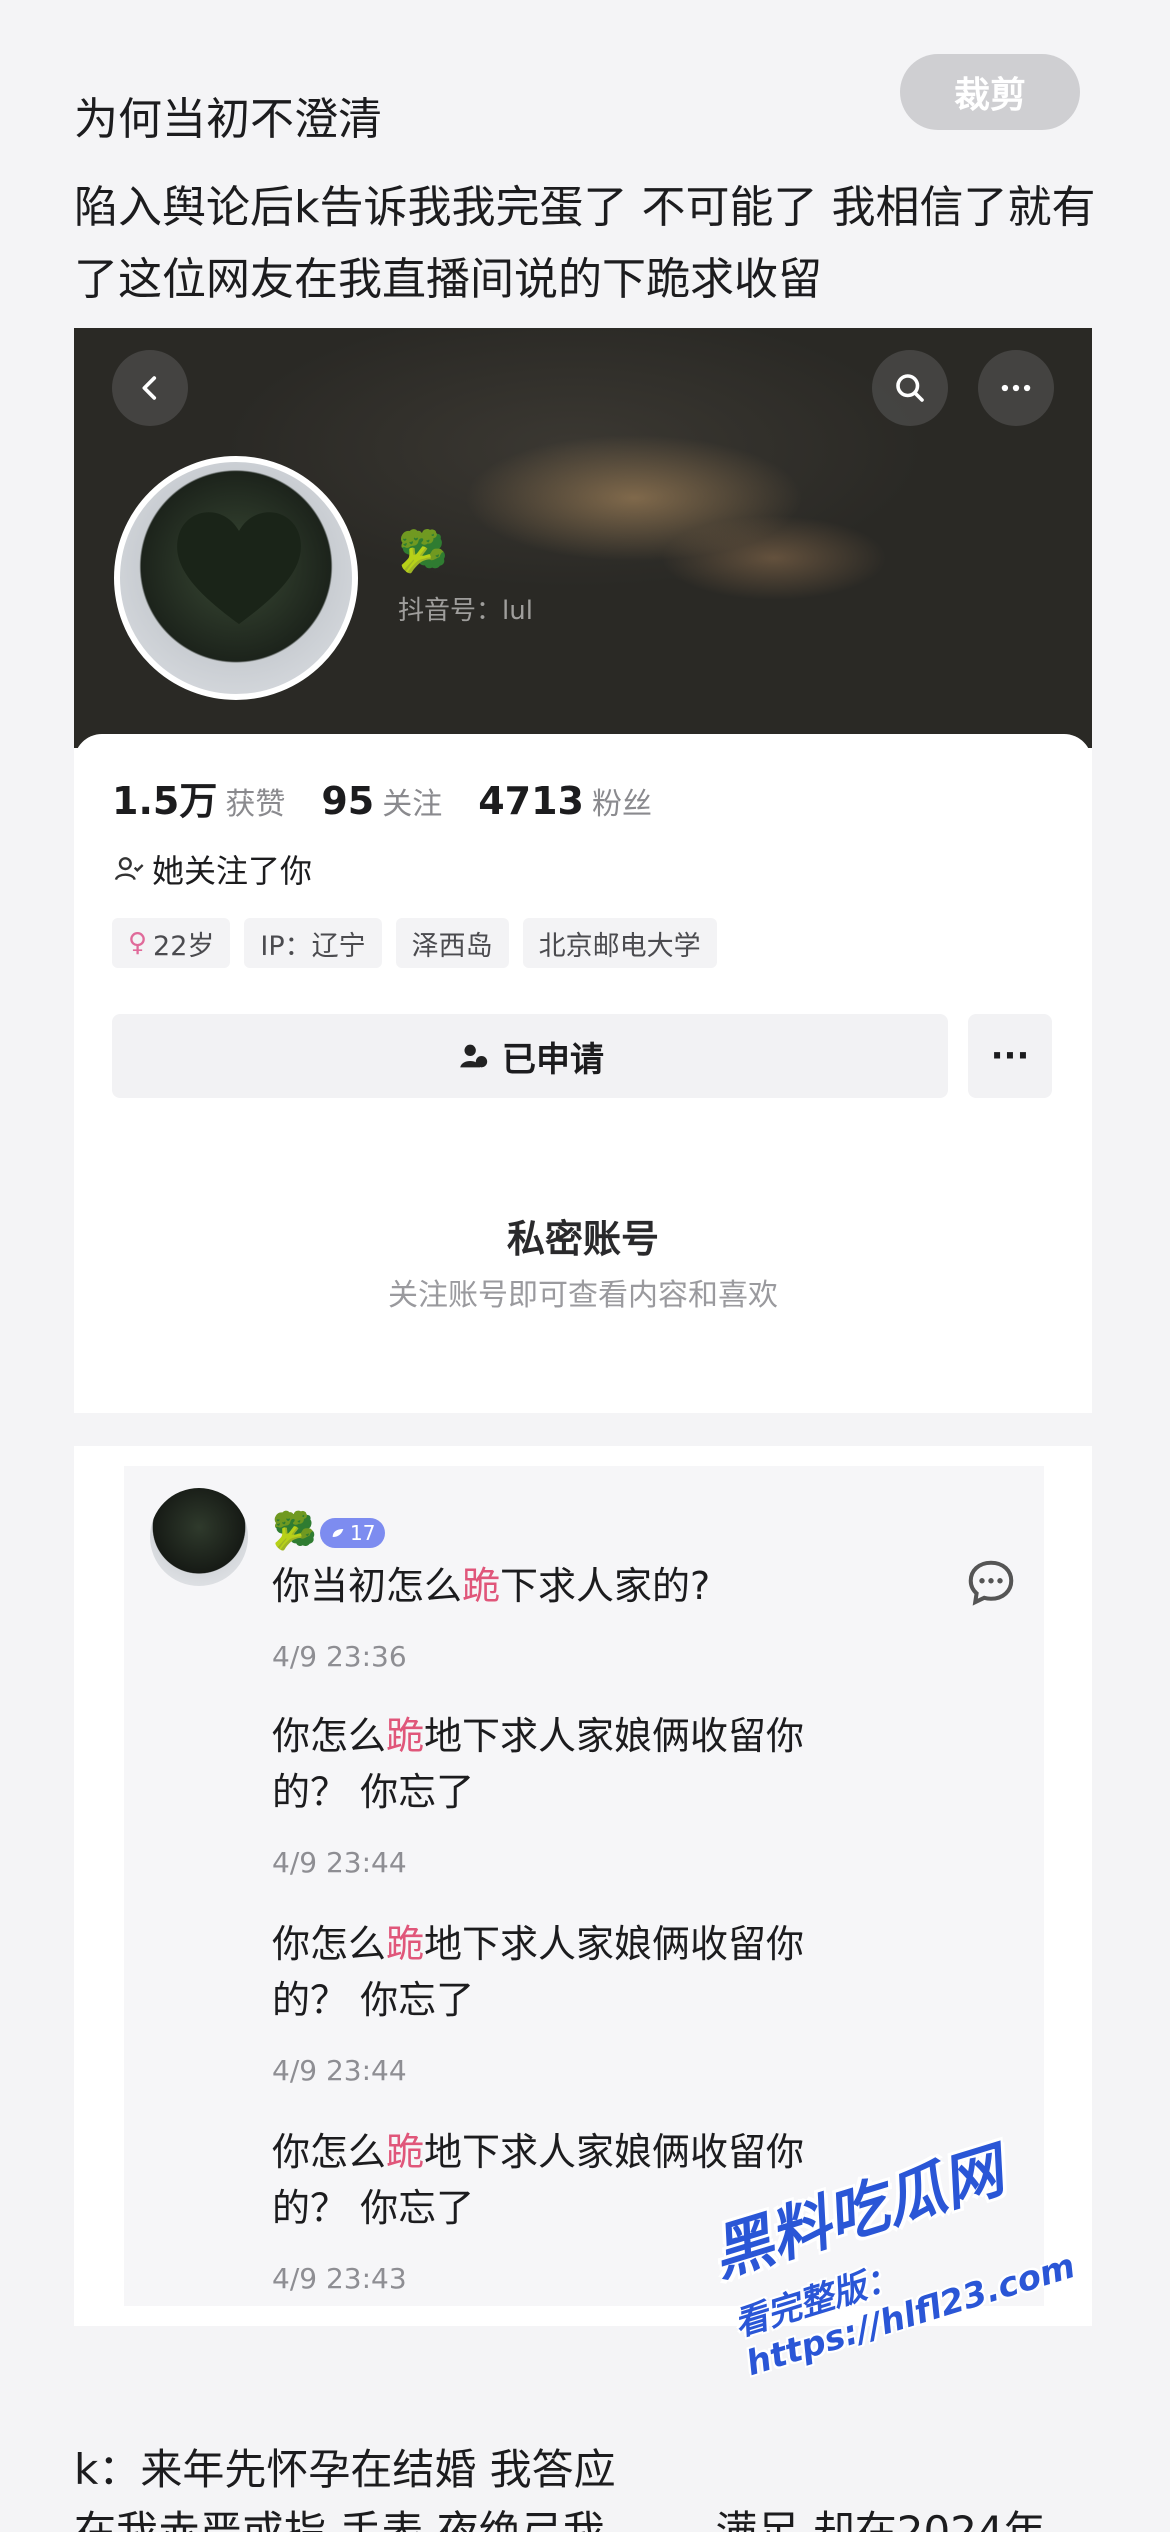 This screenshot has width=1170, height=2532. I want to click on post-footer-text-cut: 在我赤严或指 手表 夜绝弓我 …… 满足 却在2024年, so click(560, 2519).